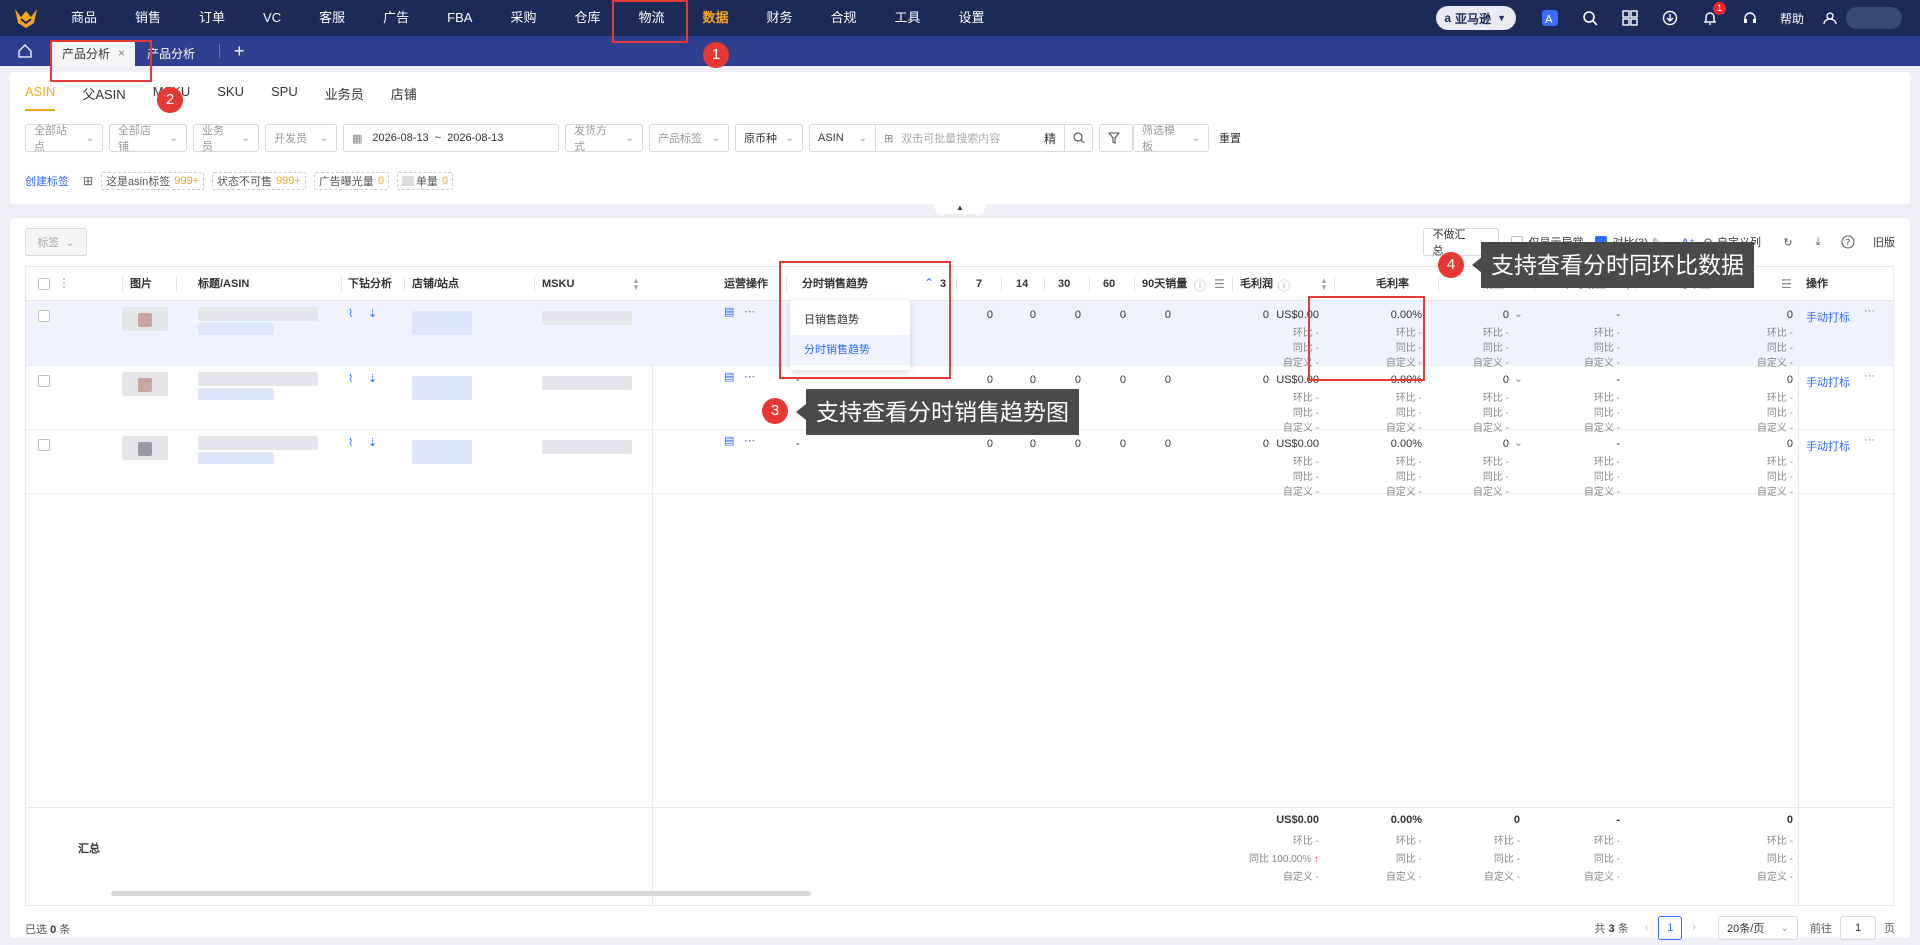 The image size is (1920, 945). I want to click on nav-item: 客服, so click(332, 18).